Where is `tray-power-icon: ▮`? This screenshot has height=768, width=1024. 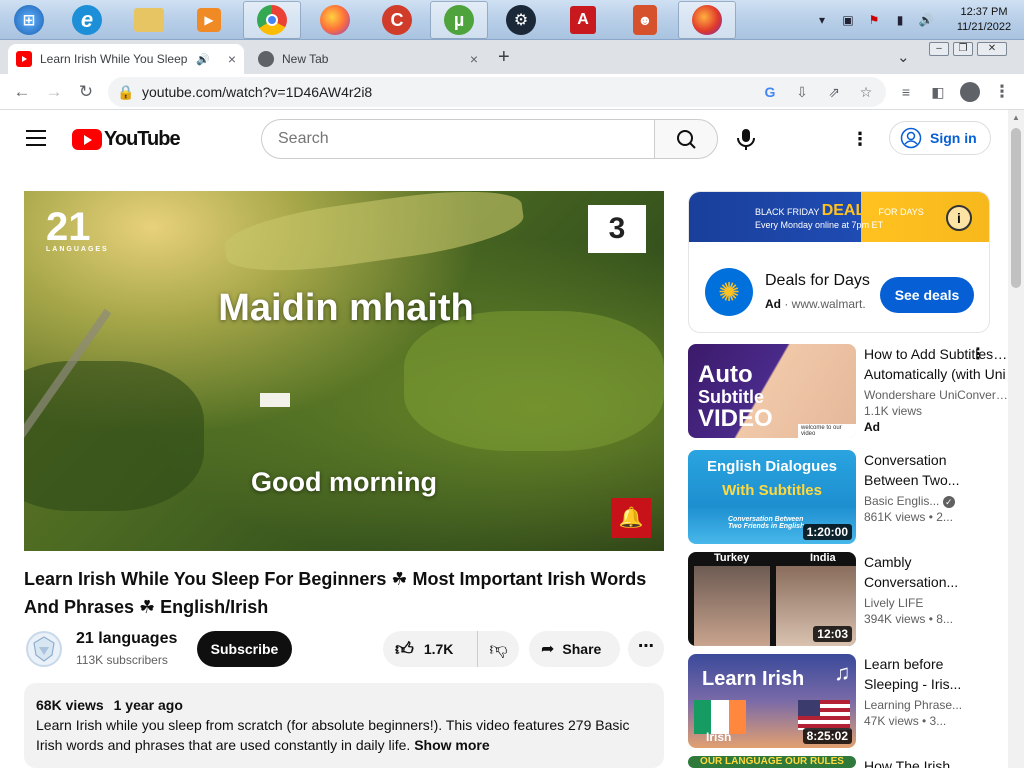
tray-power-icon: ▮ is located at coordinates (900, 20).